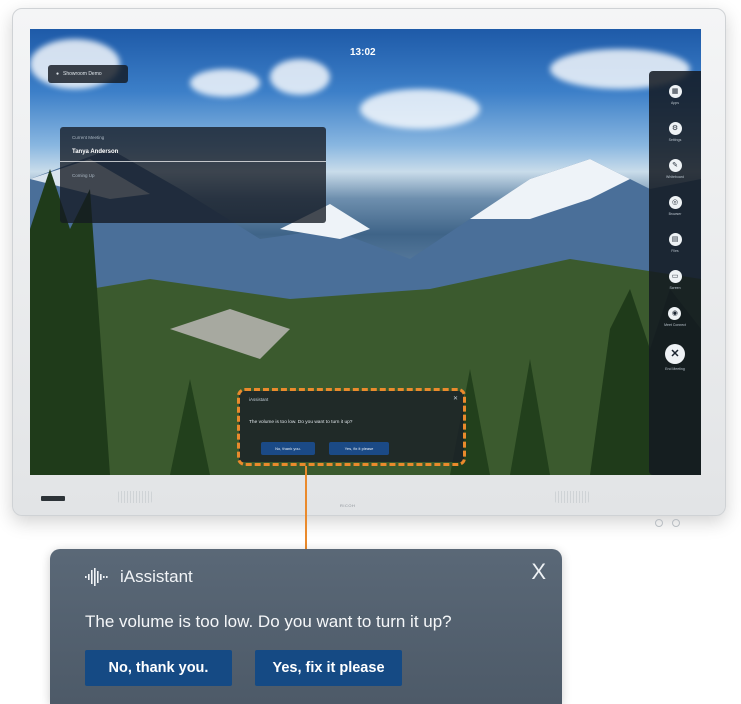 The width and height of the screenshot is (741, 704). Describe the element at coordinates (88, 137) in the screenshot. I see `meeting-label: Current Meeting` at that location.